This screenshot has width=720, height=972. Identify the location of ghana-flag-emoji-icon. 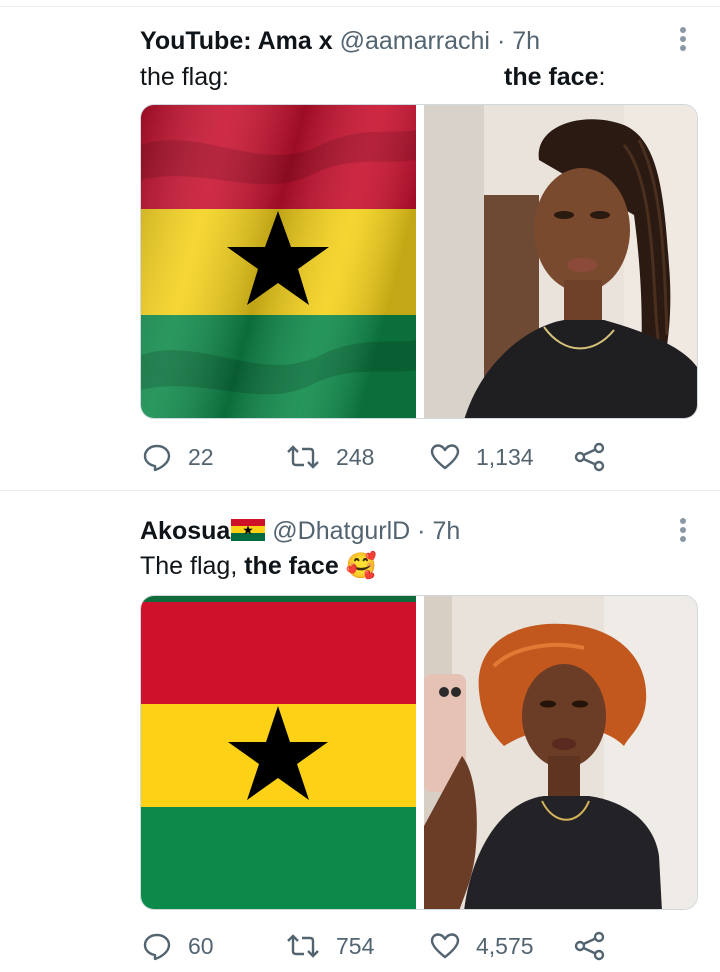
(248, 530).